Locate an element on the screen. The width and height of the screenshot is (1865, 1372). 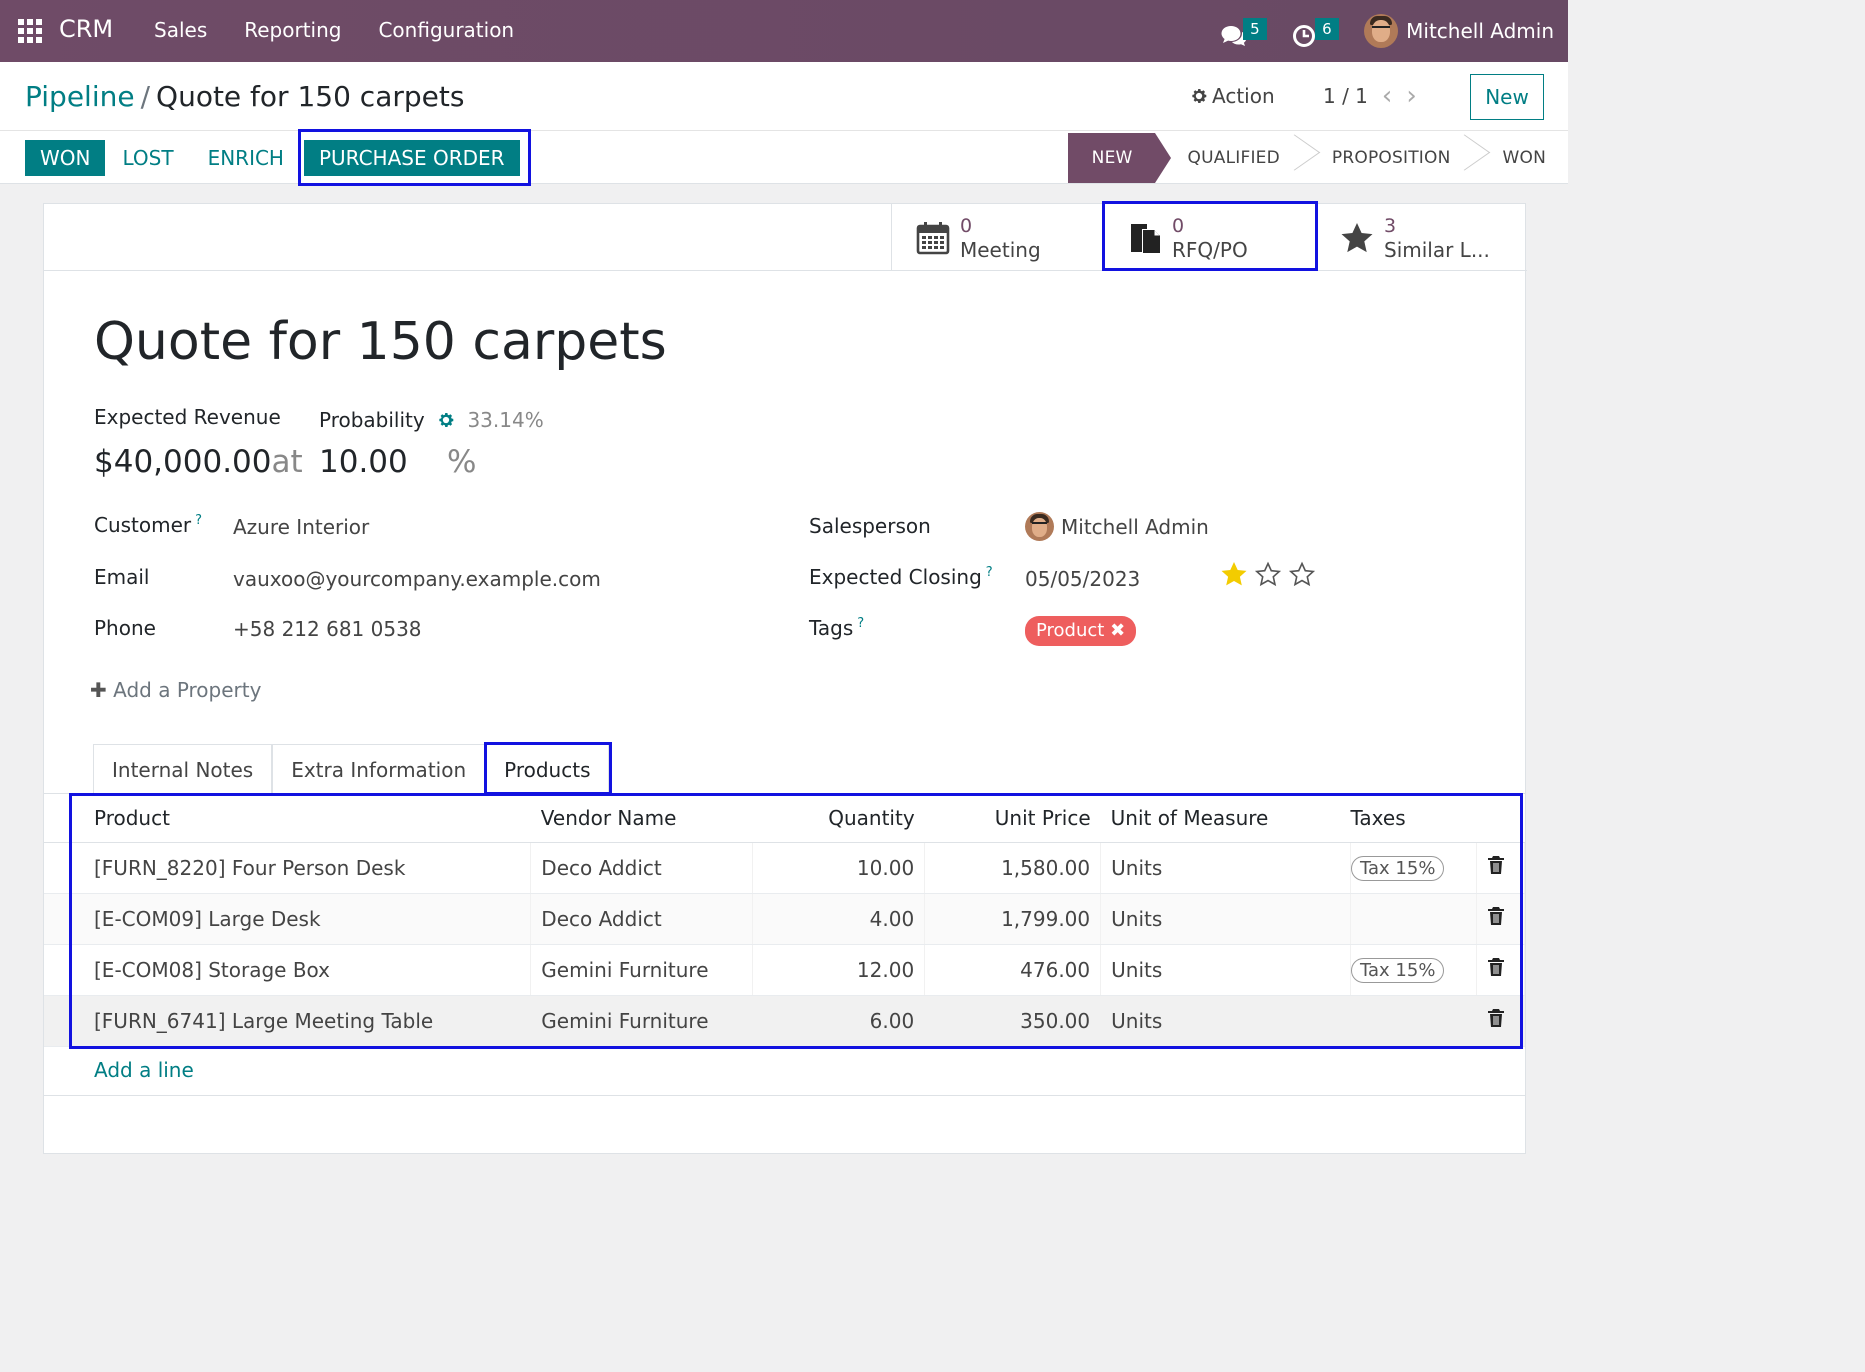
user-menu: Mitchell Admin is located at coordinates (1480, 31).